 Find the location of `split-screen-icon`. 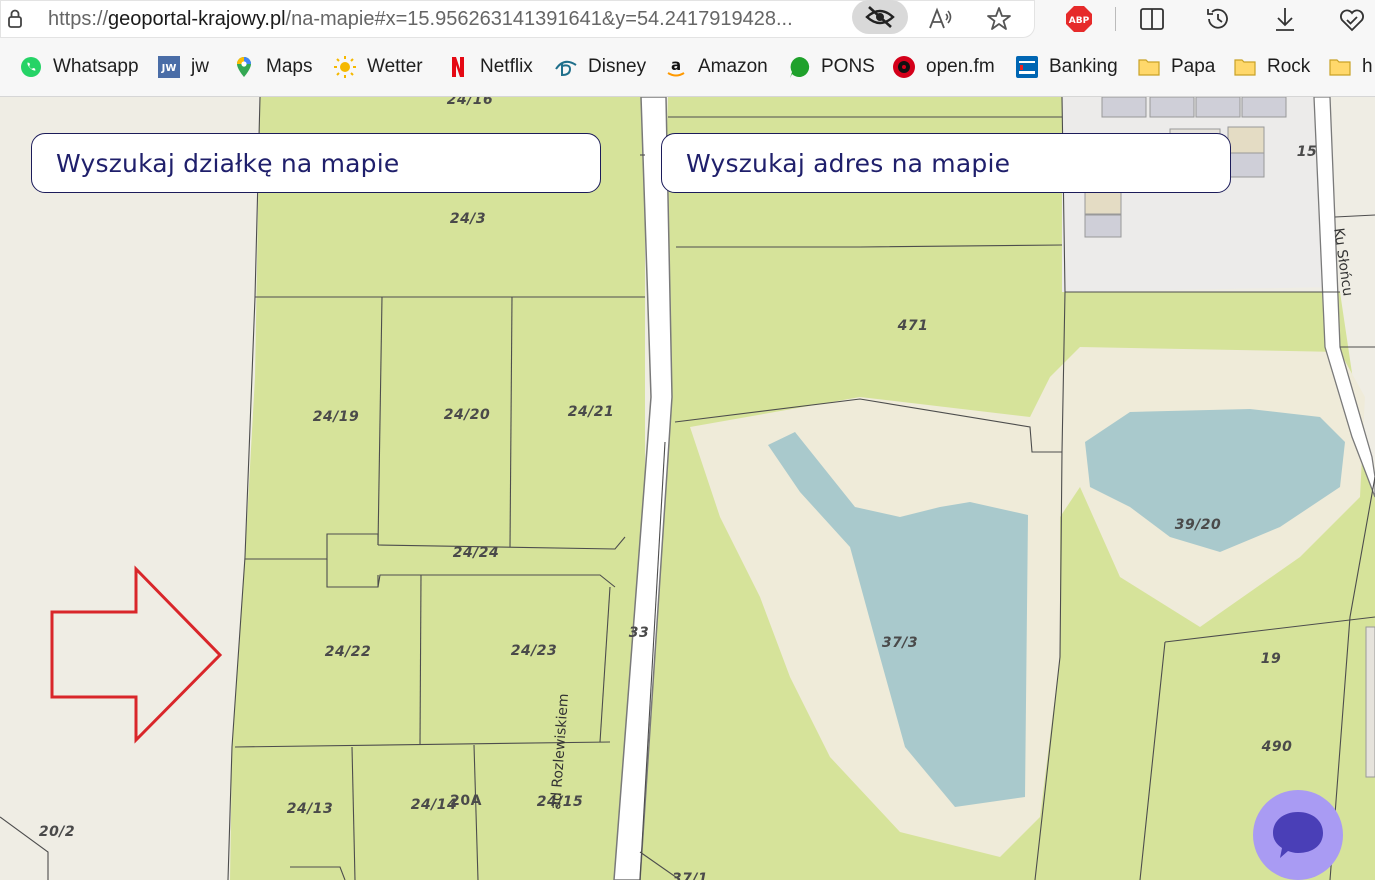

split-screen-icon is located at coordinates (1152, 19).